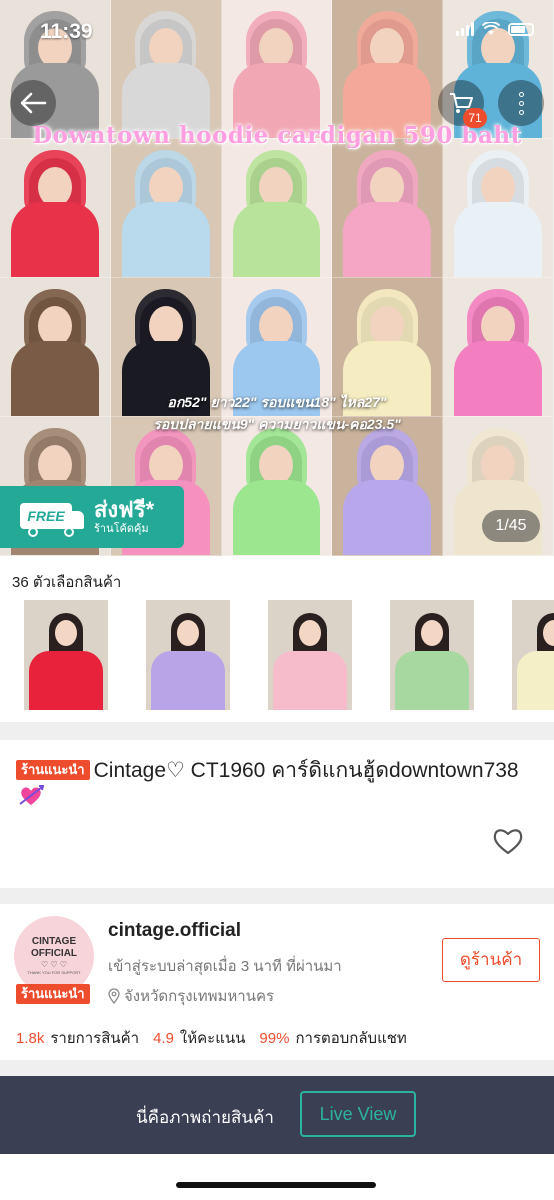 The height and width of the screenshot is (1200, 554). What do you see at coordinates (95, 1038) in the screenshot?
I see `stat-label: รายการสินค้า` at bounding box center [95, 1038].